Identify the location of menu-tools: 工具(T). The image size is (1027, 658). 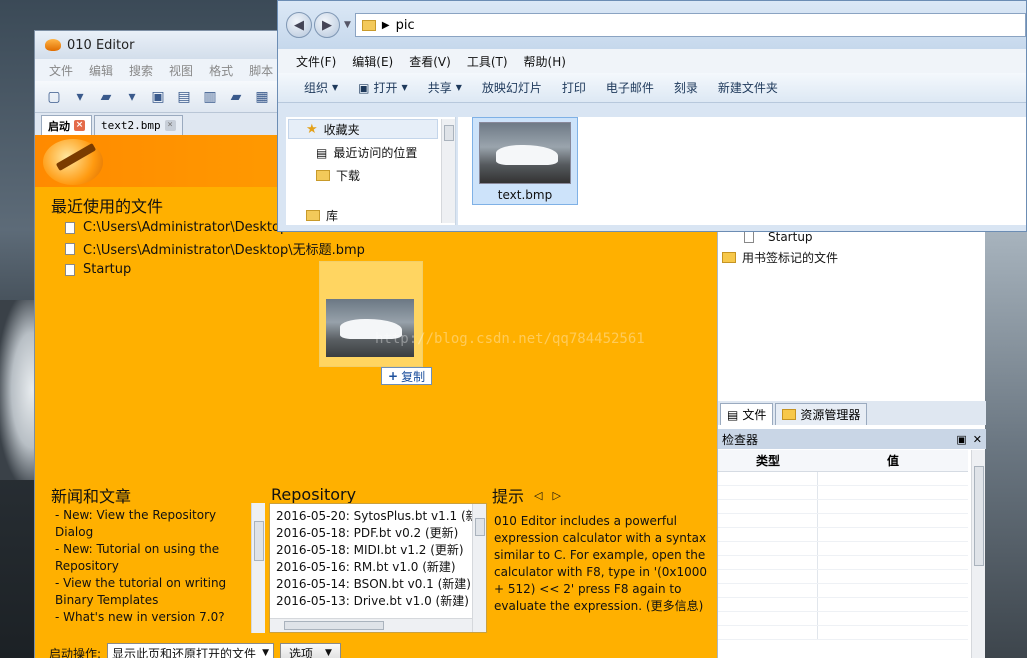
(487, 61).